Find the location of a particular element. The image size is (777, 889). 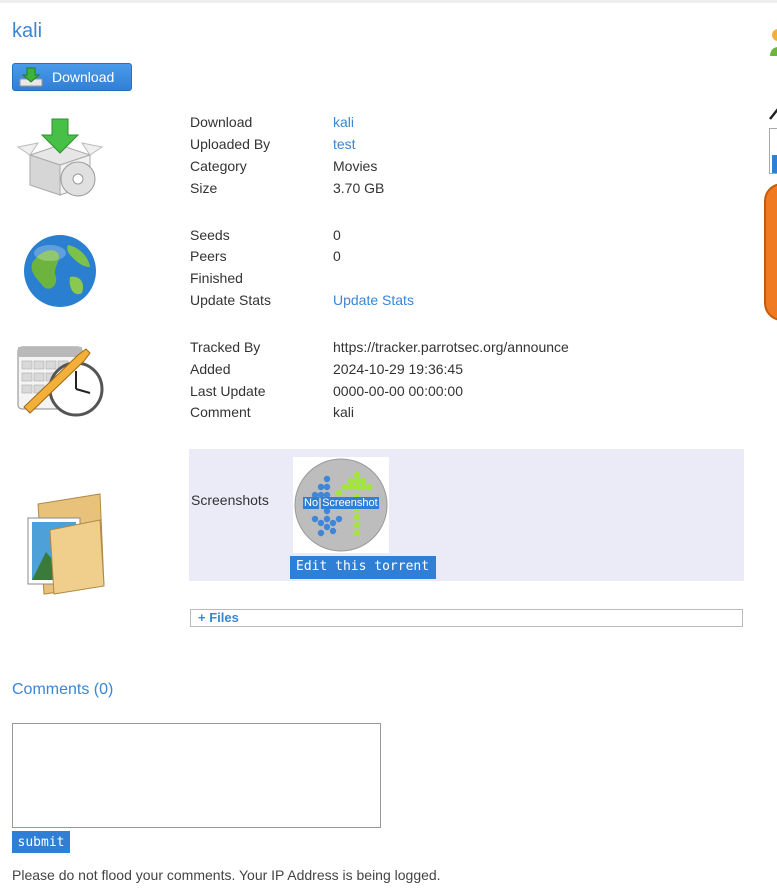

category-value: Movies is located at coordinates (355, 166).